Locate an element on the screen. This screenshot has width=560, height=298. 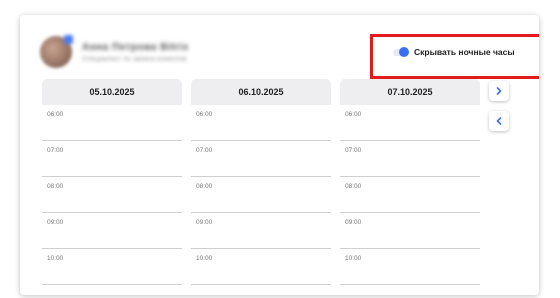
chevron-right-icon is located at coordinates (499, 91).